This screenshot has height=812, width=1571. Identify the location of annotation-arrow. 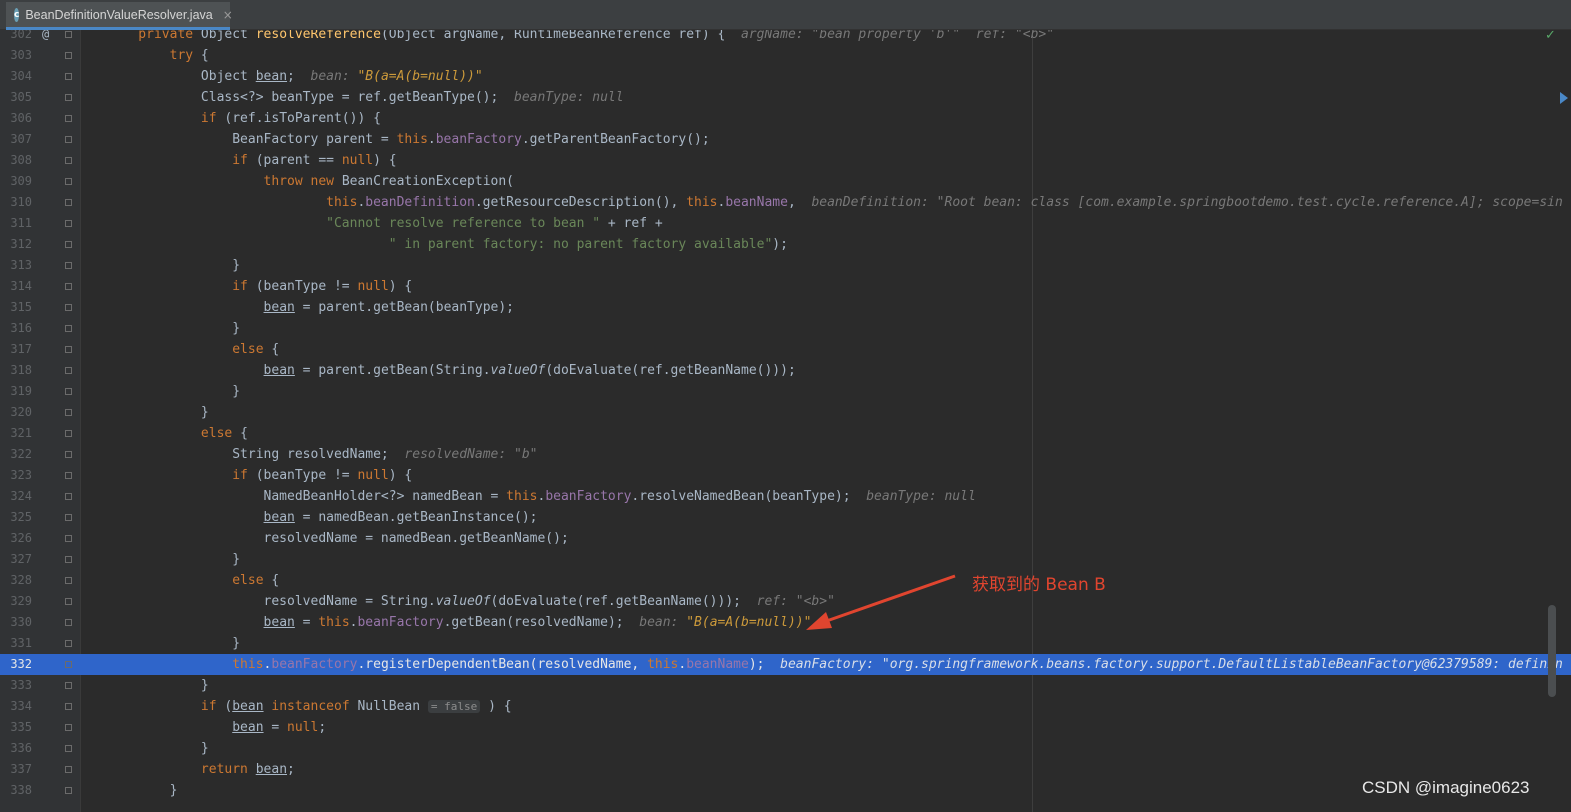
(881, 602).